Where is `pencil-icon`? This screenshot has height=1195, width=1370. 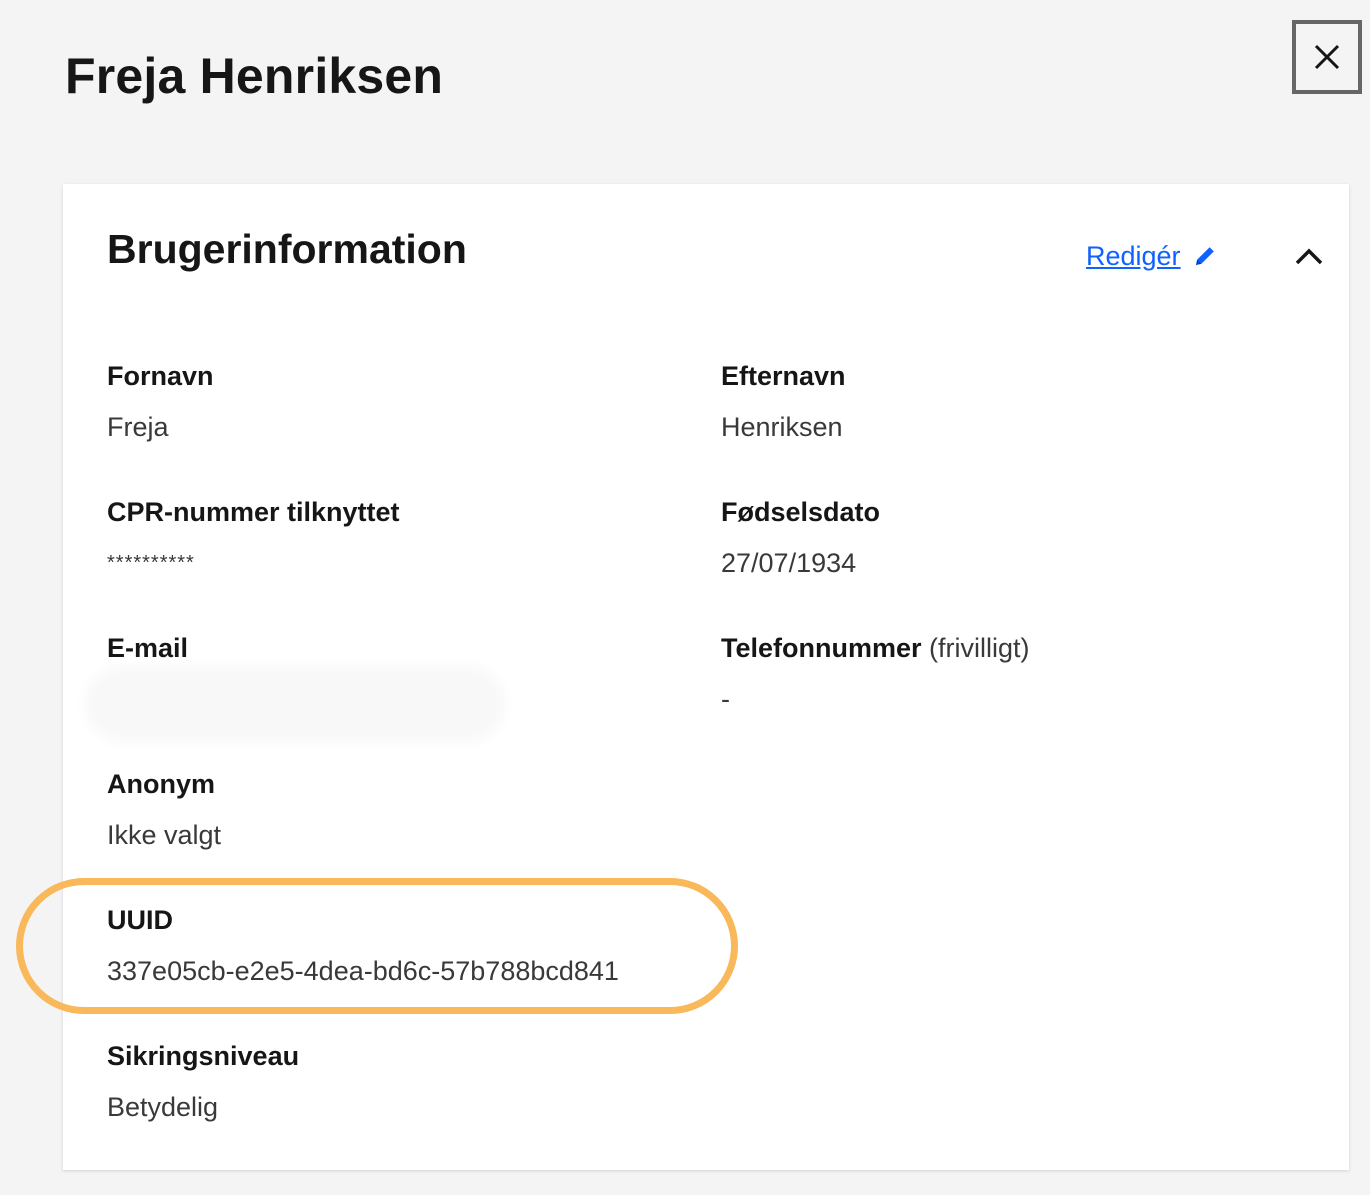 pencil-icon is located at coordinates (1205, 256).